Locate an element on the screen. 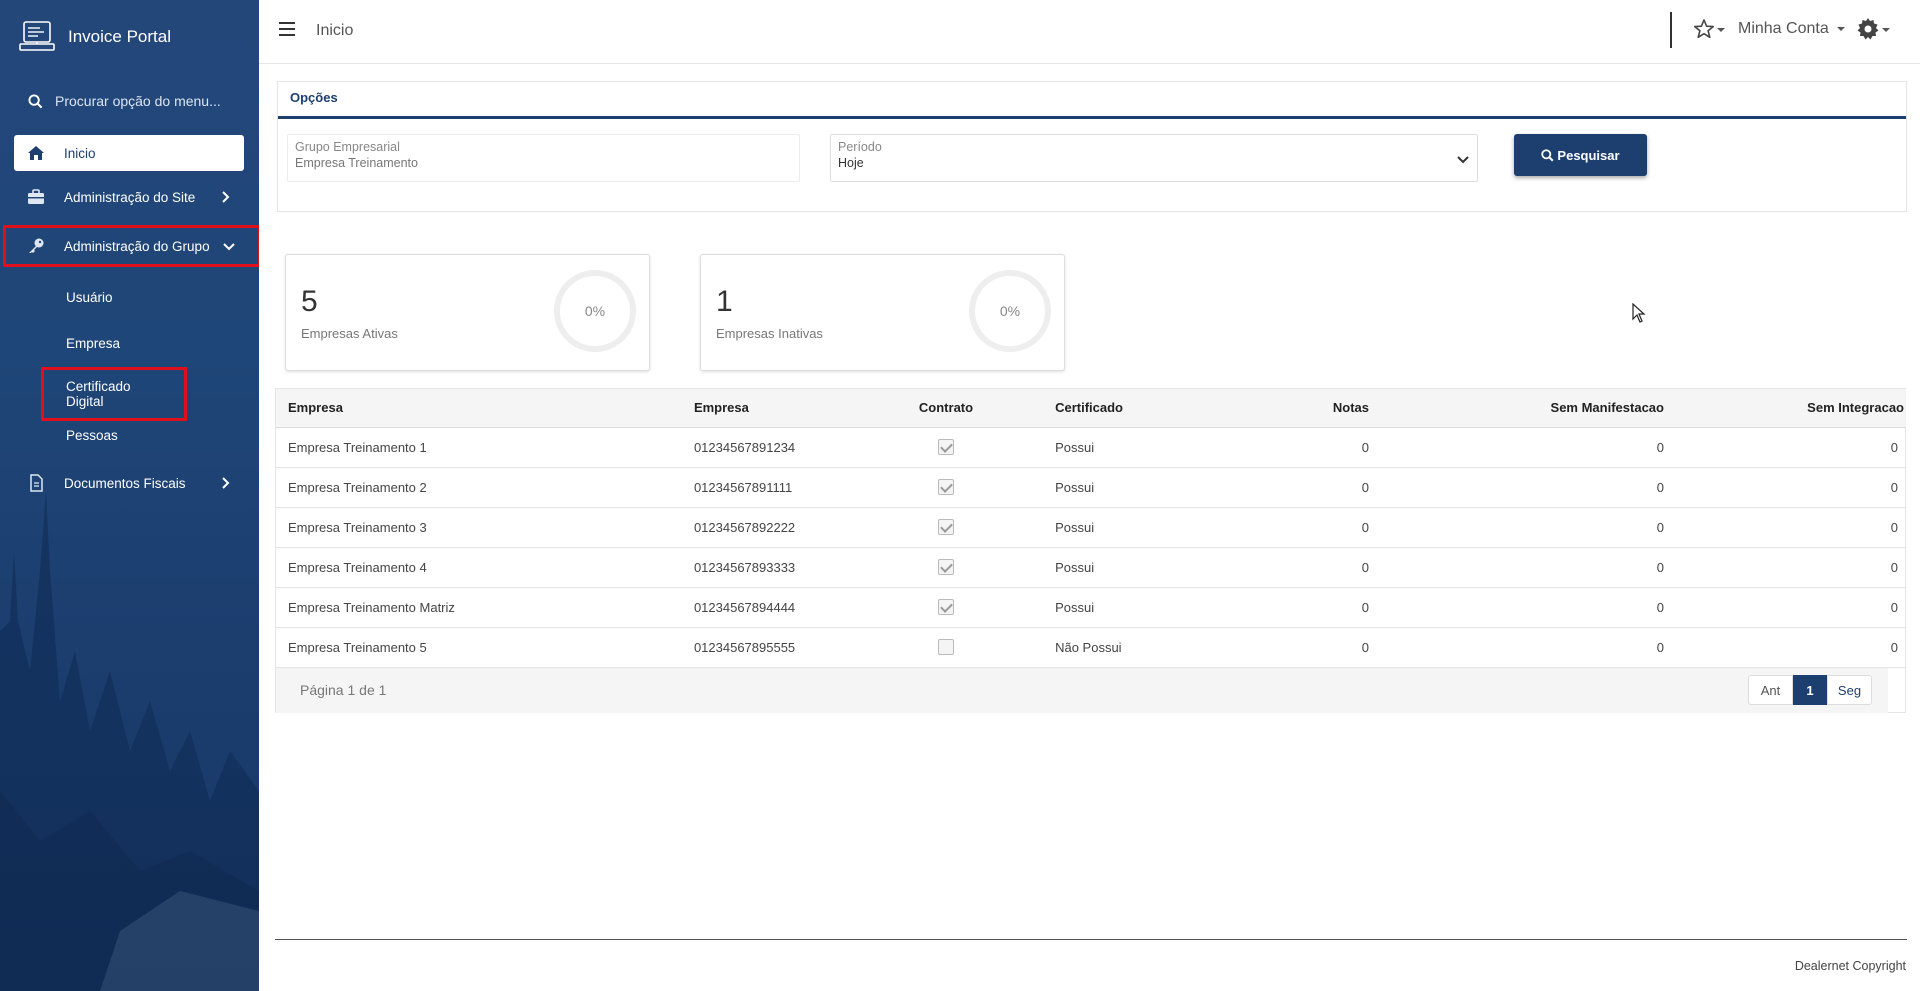  sidebar-subitem-usuario: Usuário is located at coordinates (89, 297).